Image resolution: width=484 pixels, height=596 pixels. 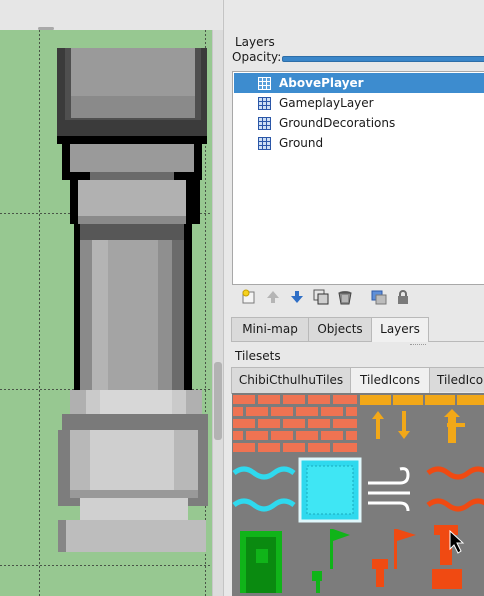 What do you see at coordinates (379, 297) in the screenshot?
I see `layer-group-icon` at bounding box center [379, 297].